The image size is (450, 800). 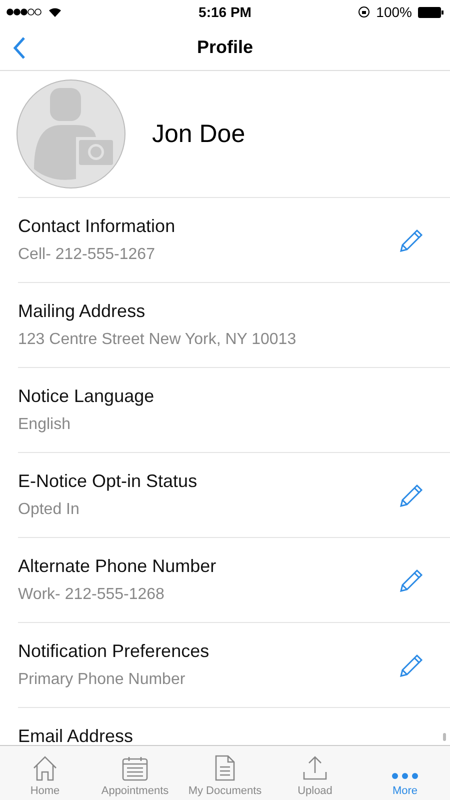 I want to click on row-value: Opted In, so click(x=49, y=510).